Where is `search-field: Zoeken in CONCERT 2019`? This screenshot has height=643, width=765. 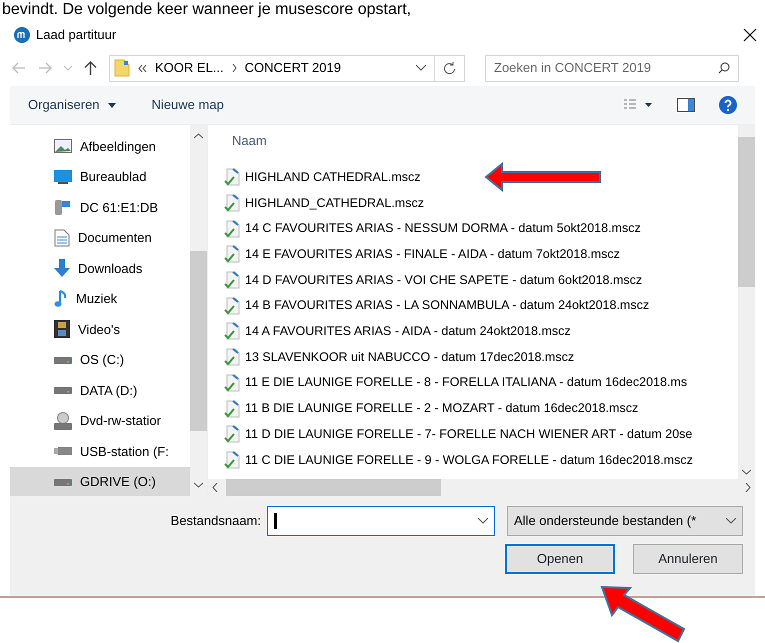 search-field: Zoeken in CONCERT 2019 is located at coordinates (612, 68).